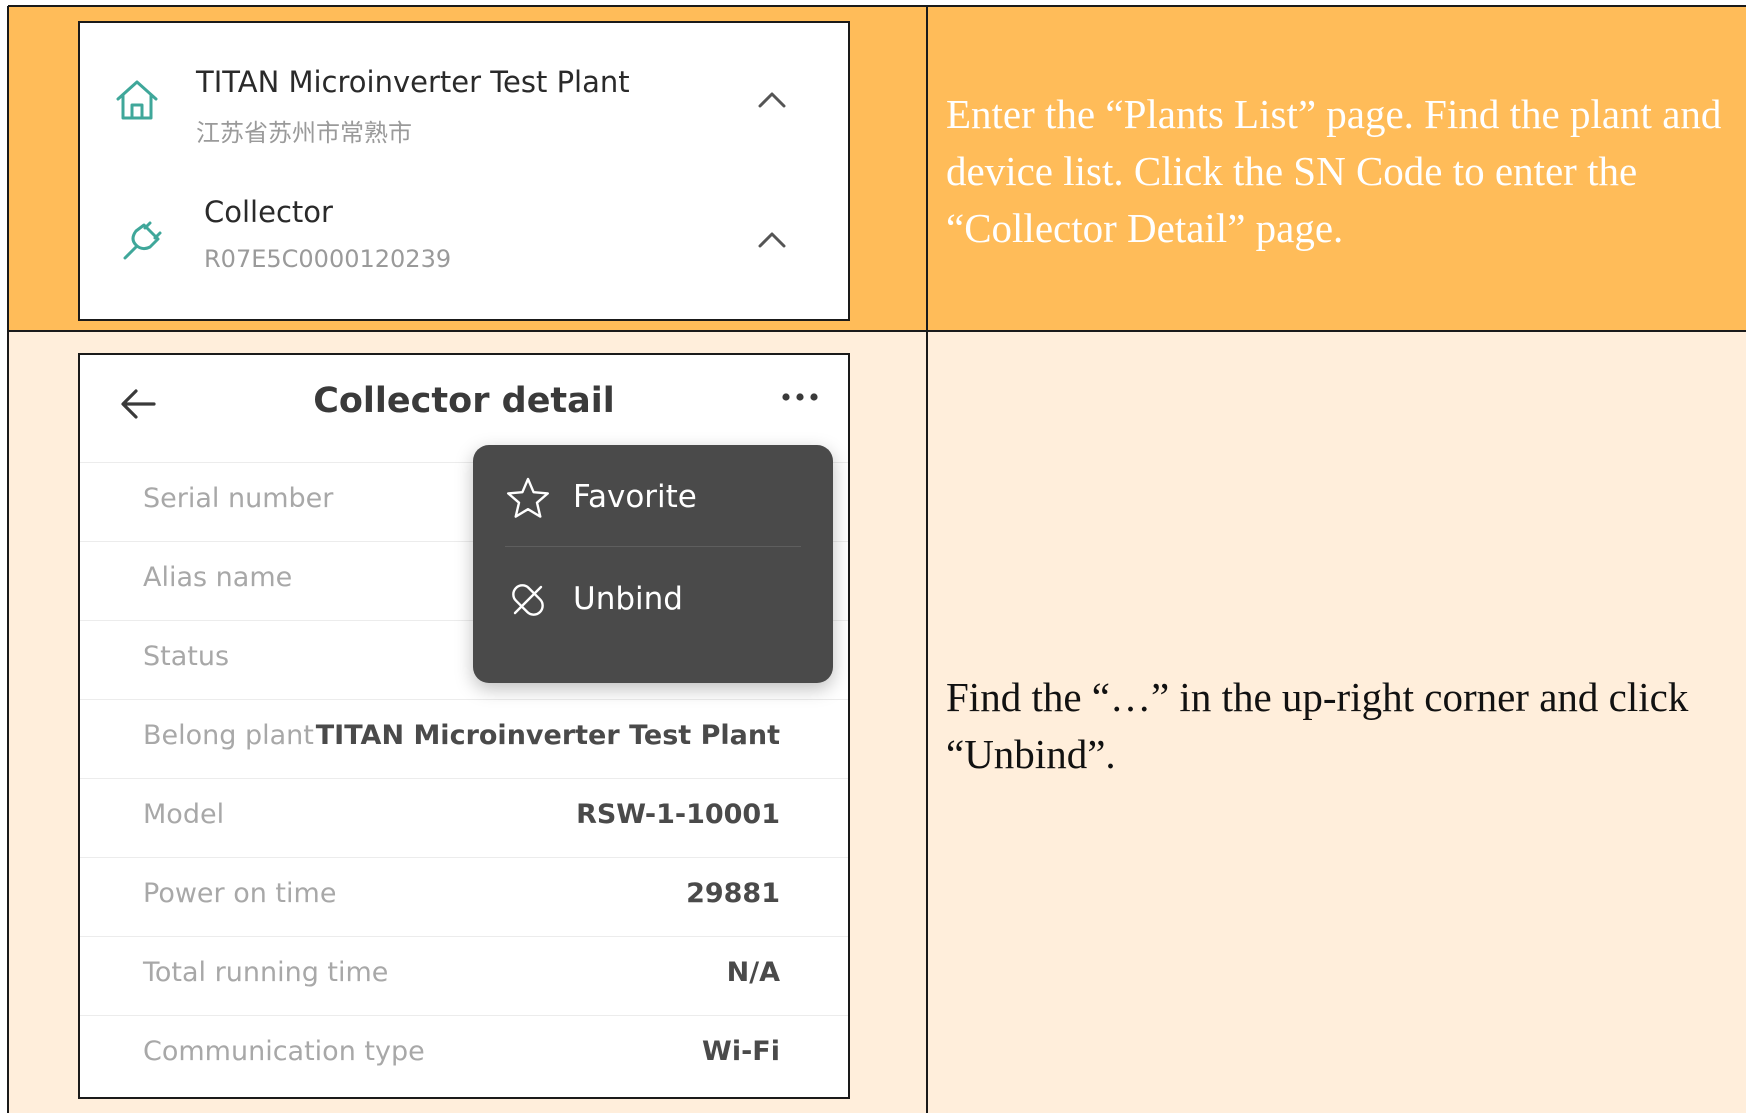 This screenshot has height=1113, width=1746. Describe the element at coordinates (327, 259) in the screenshot. I see `device-sn: R07E5C0000120239` at that location.